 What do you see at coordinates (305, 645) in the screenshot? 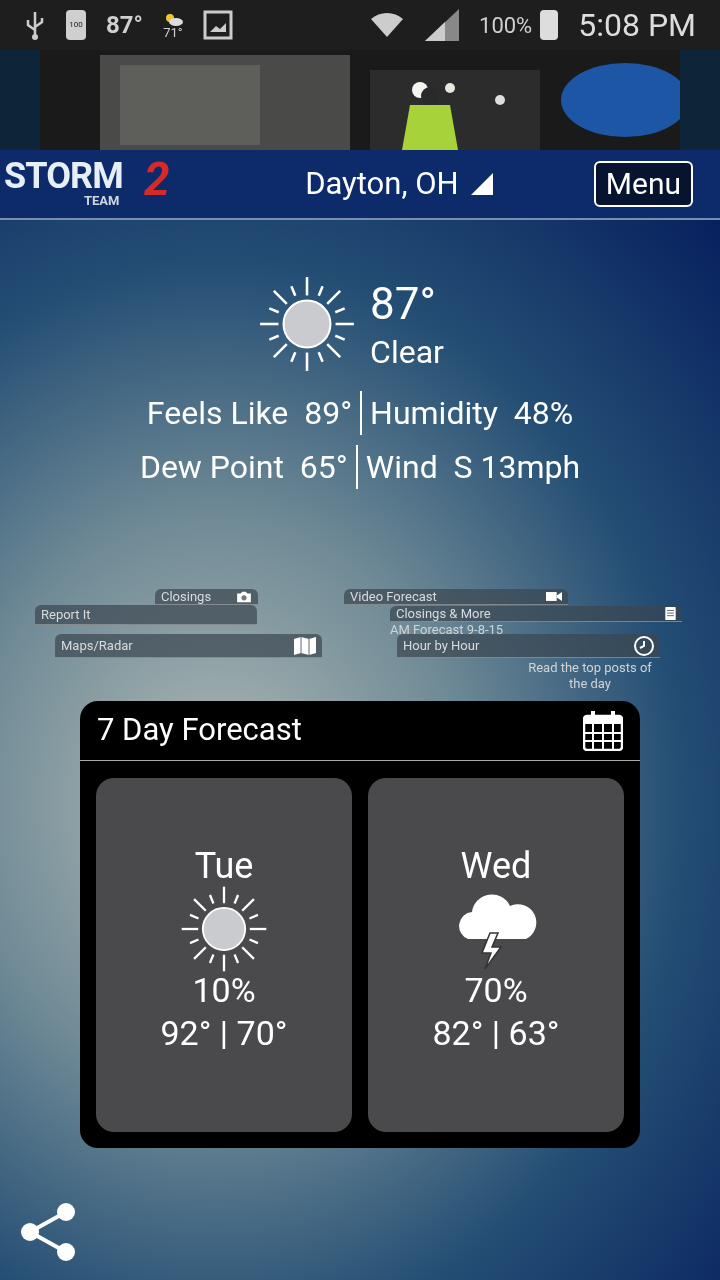
I see `map-icon` at bounding box center [305, 645].